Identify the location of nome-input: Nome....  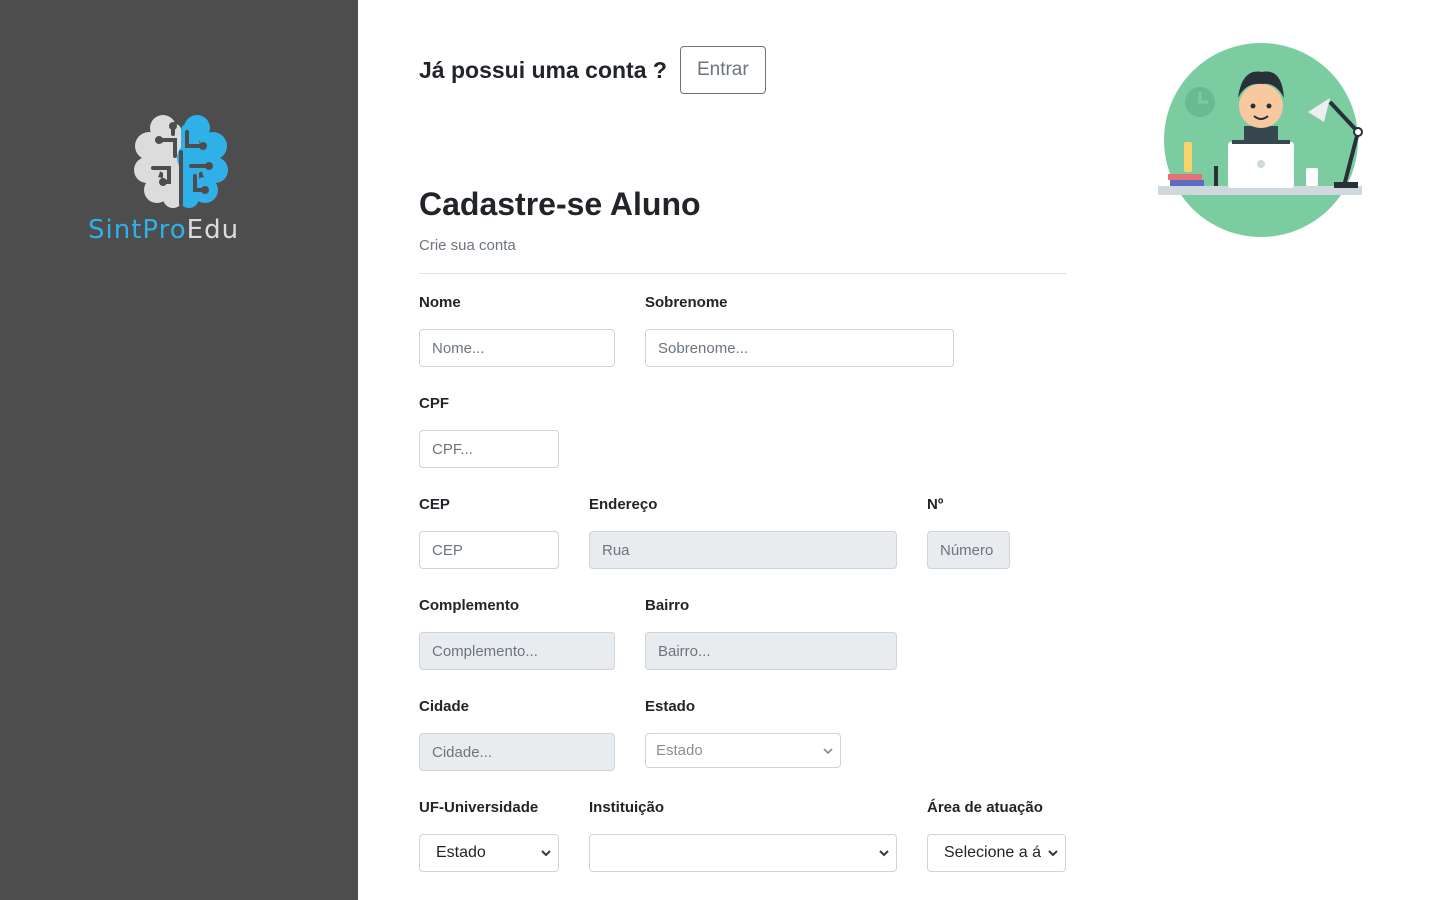
(517, 348).